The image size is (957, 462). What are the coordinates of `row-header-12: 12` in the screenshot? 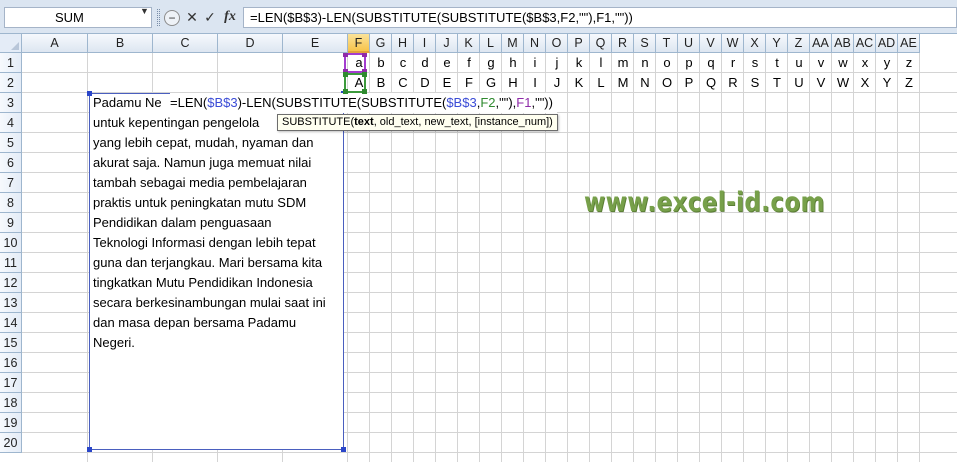 It's located at (11, 283).